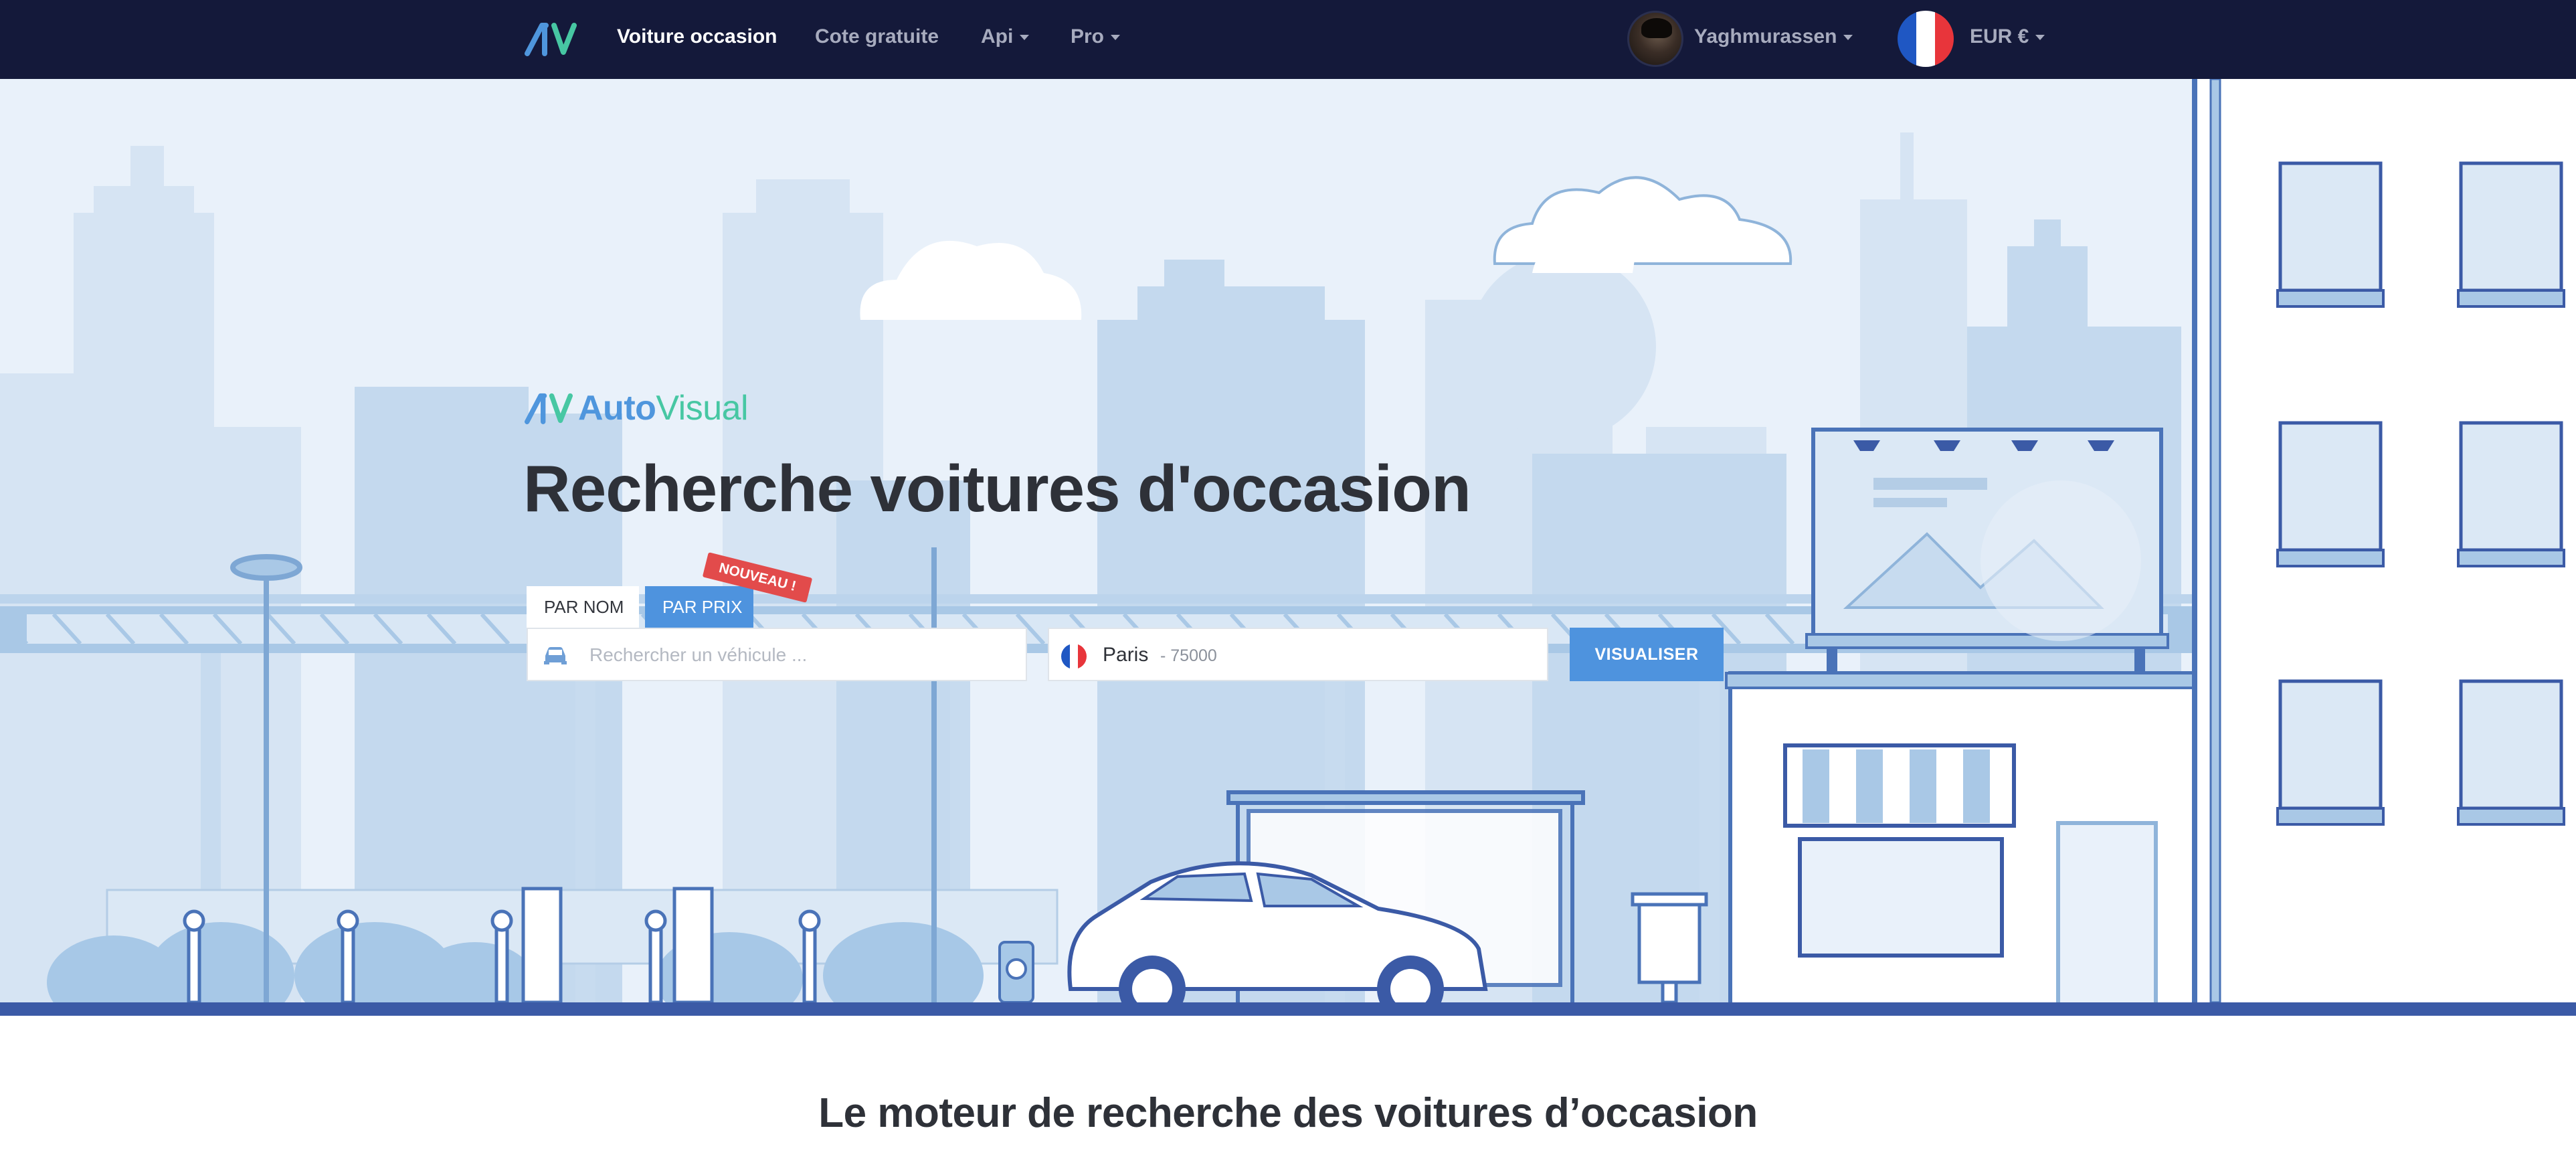 The image size is (2576, 1171). I want to click on car-icon, so click(555, 655).